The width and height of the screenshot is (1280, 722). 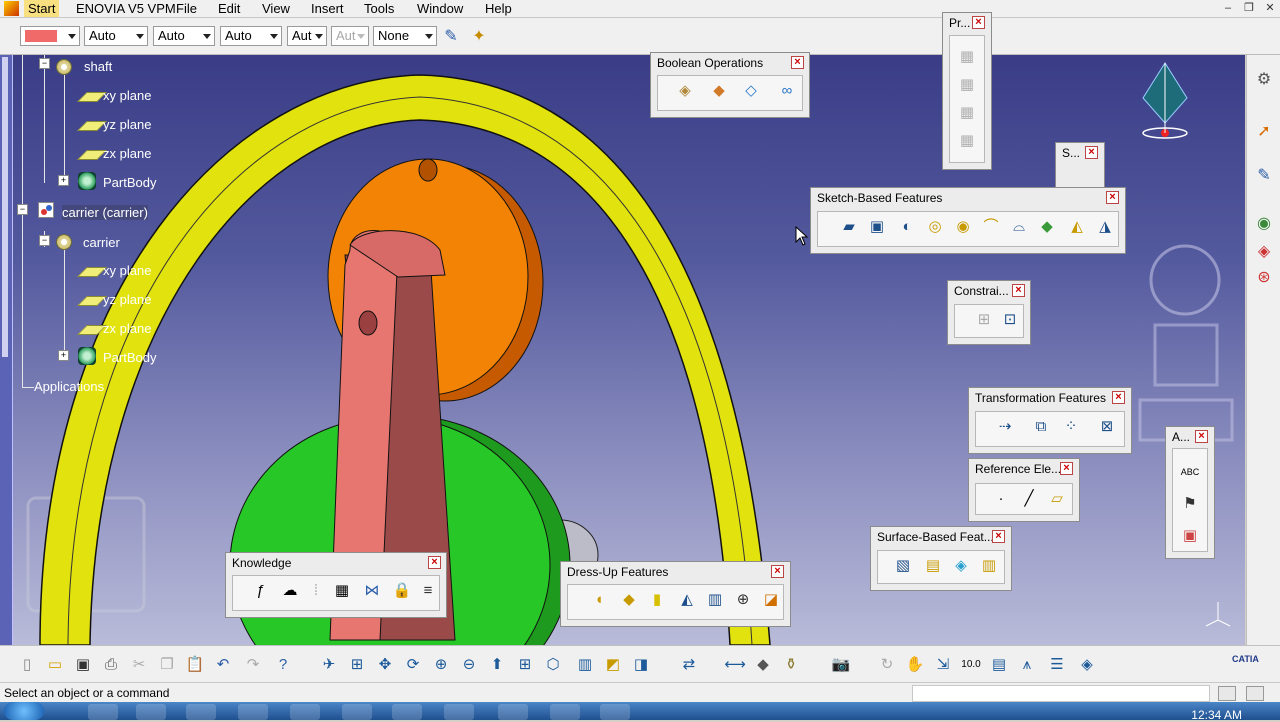 I want to click on menu-help: Help, so click(x=498, y=8).